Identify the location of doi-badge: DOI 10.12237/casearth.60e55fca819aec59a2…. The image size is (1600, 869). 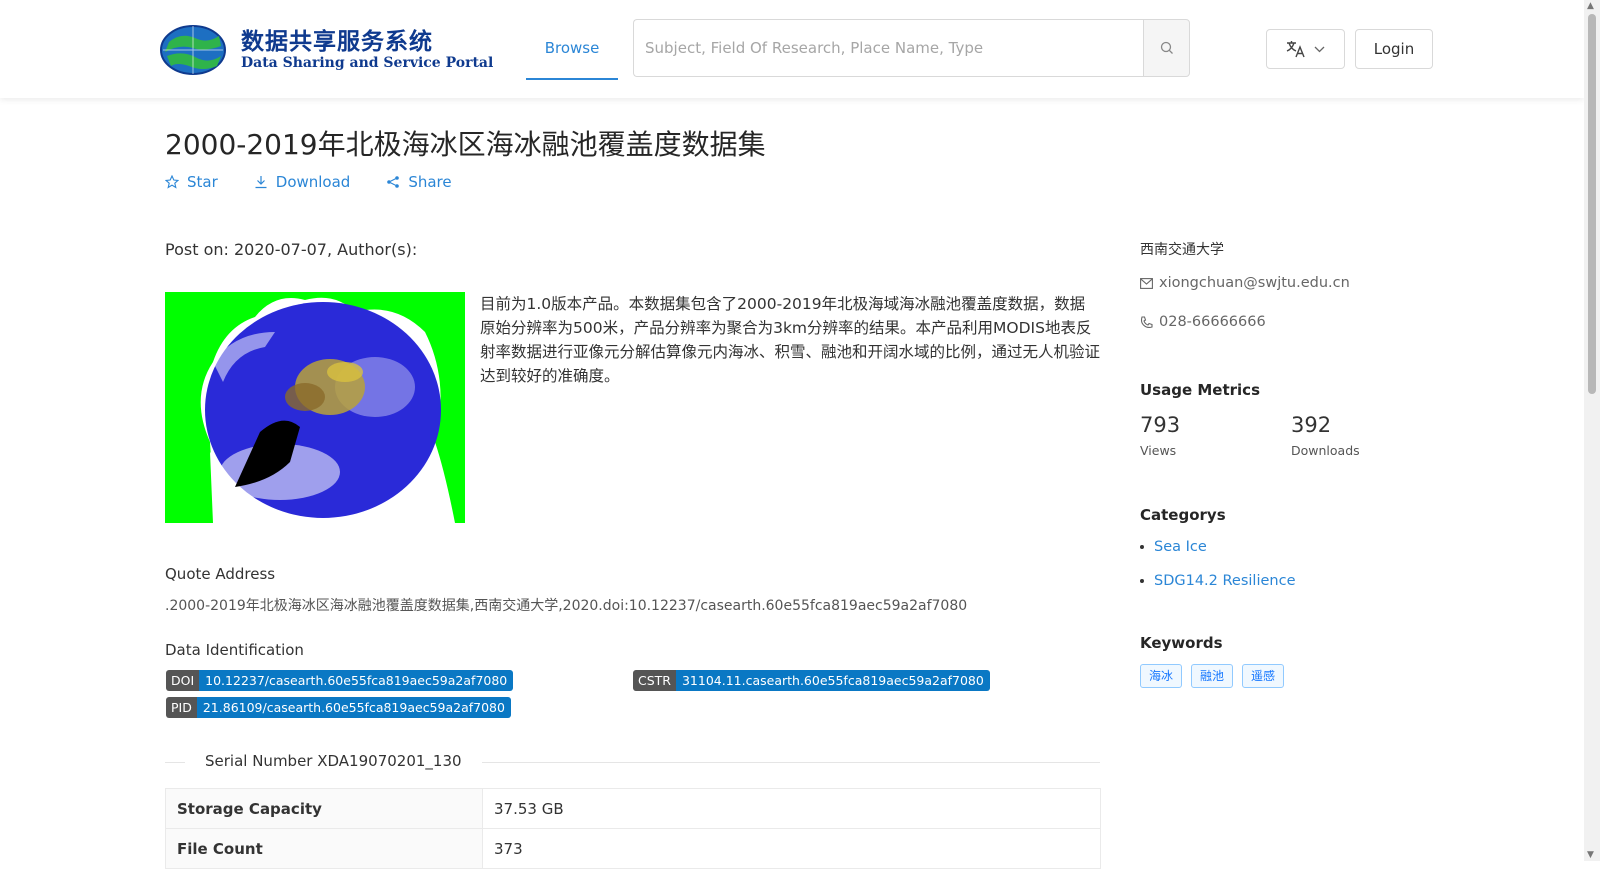
(340, 680).